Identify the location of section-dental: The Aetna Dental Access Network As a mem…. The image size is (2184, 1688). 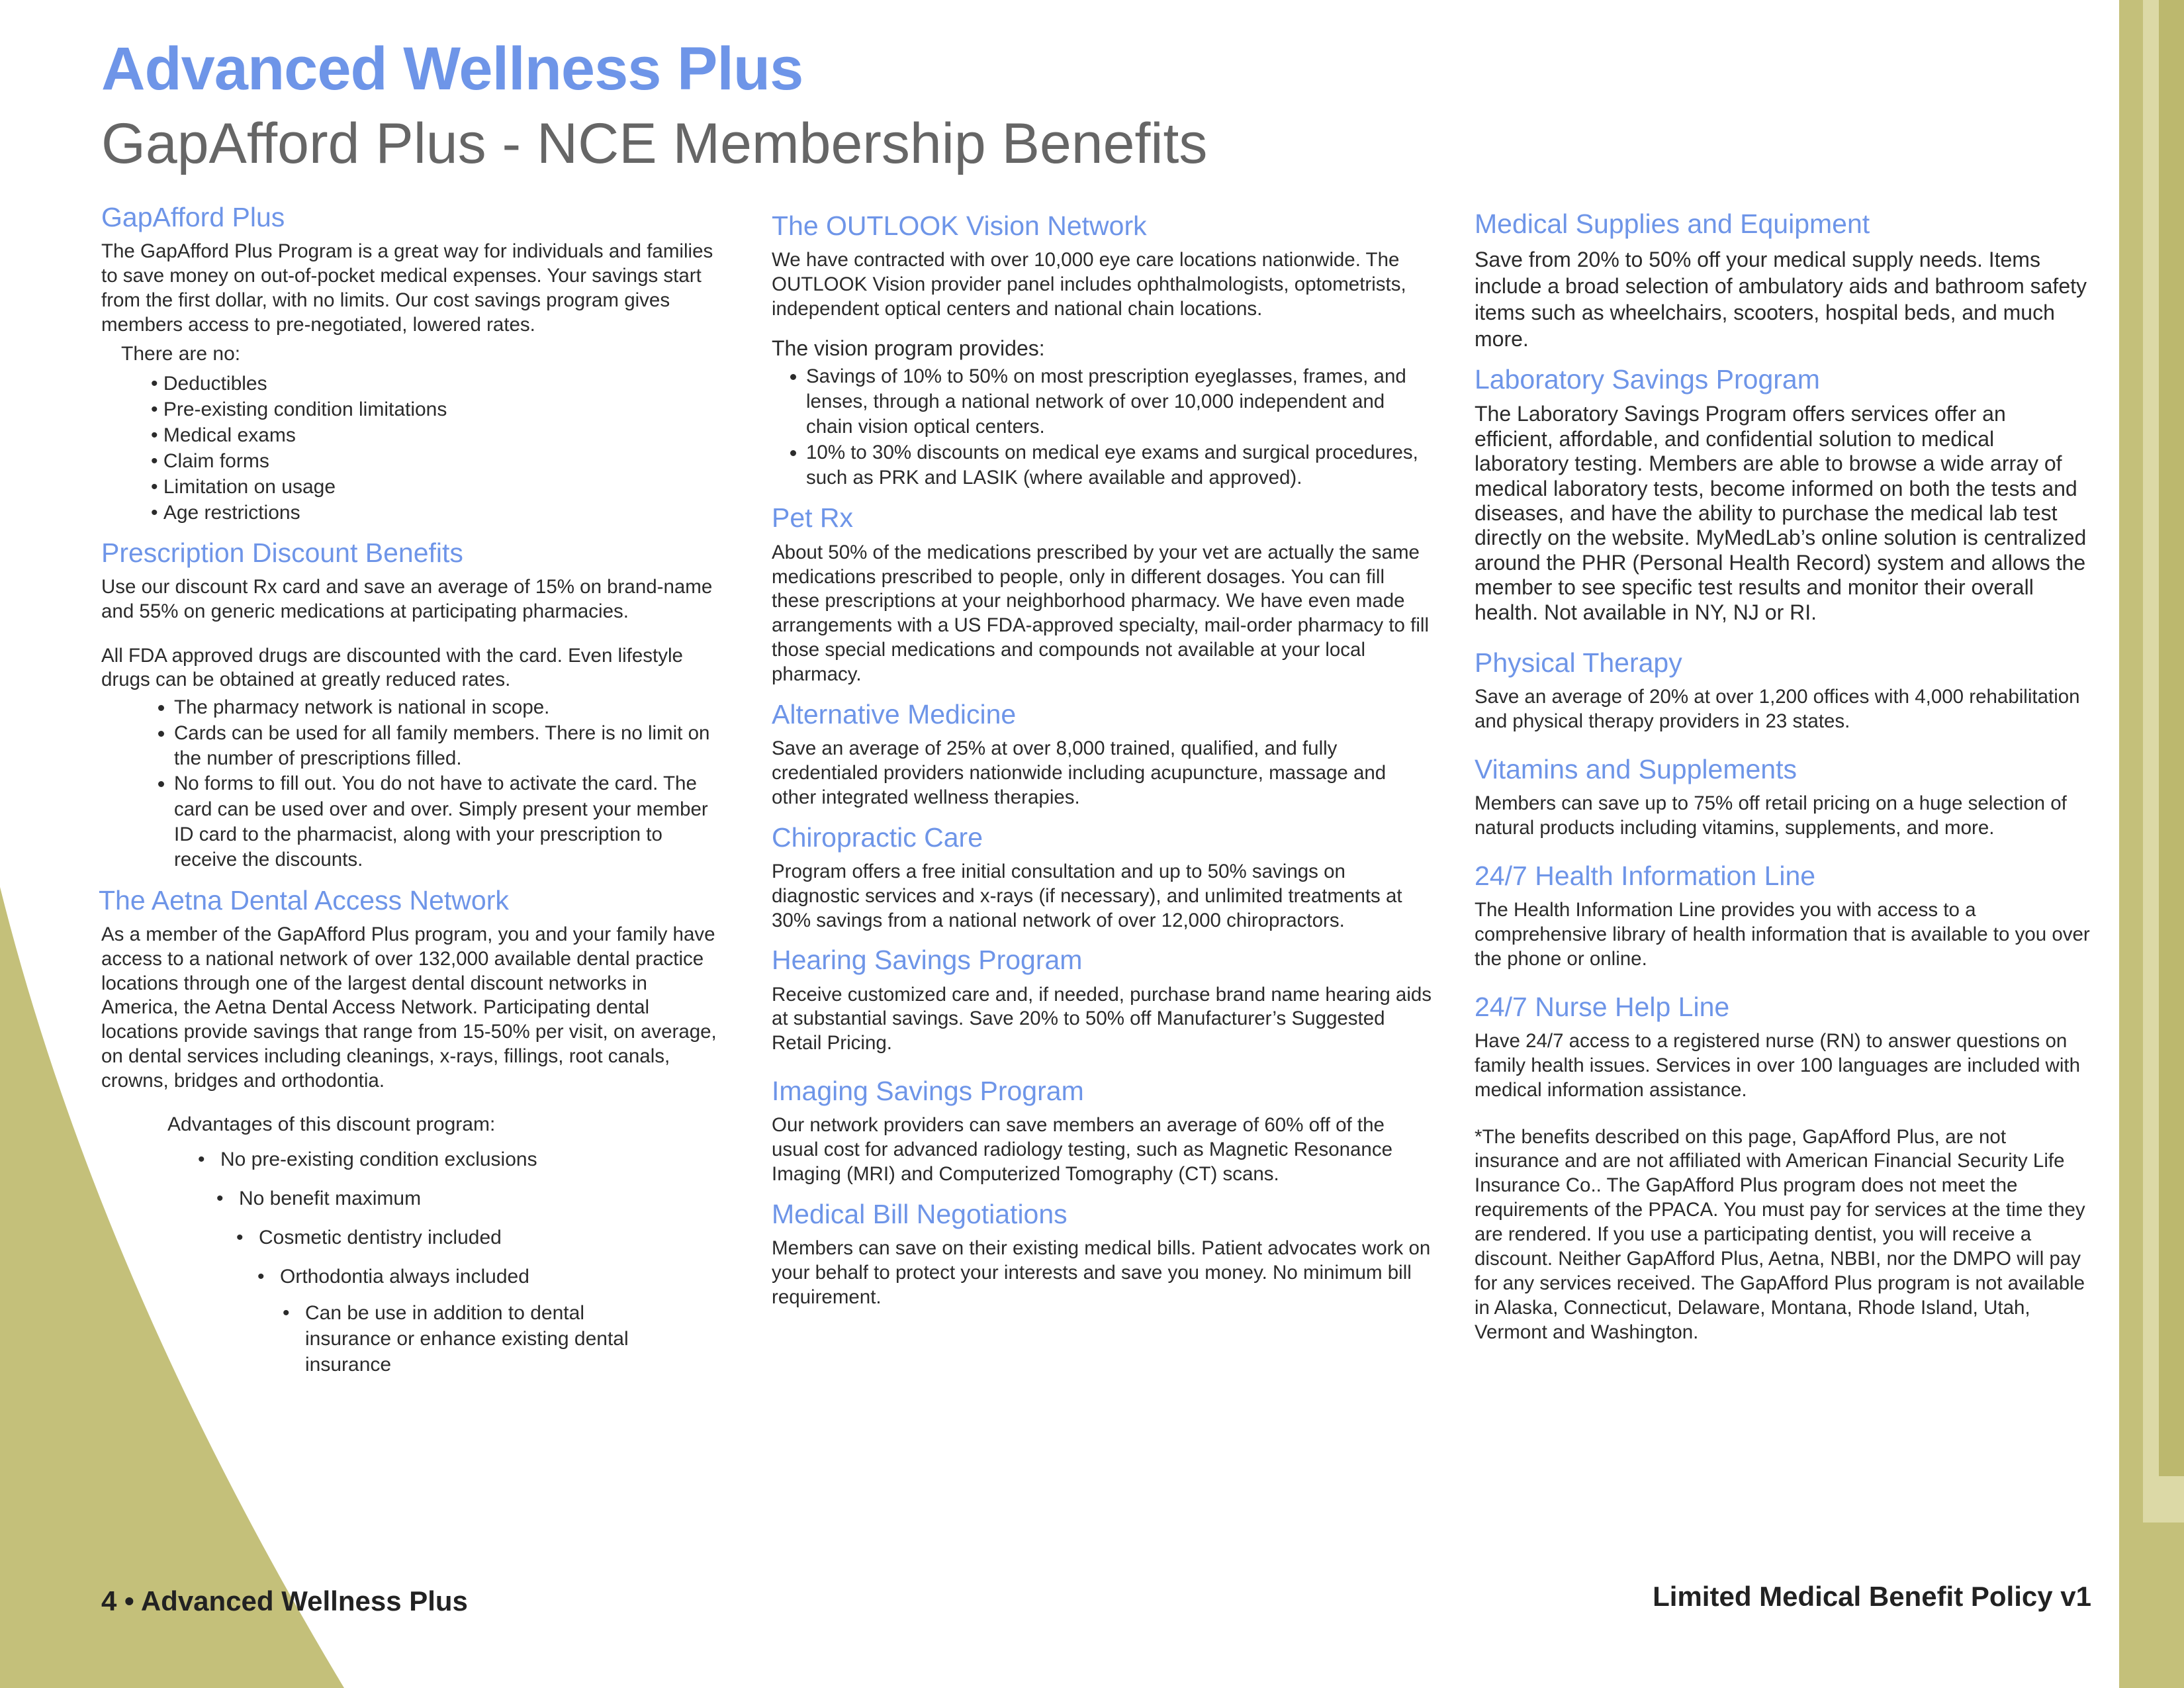
(408, 1131).